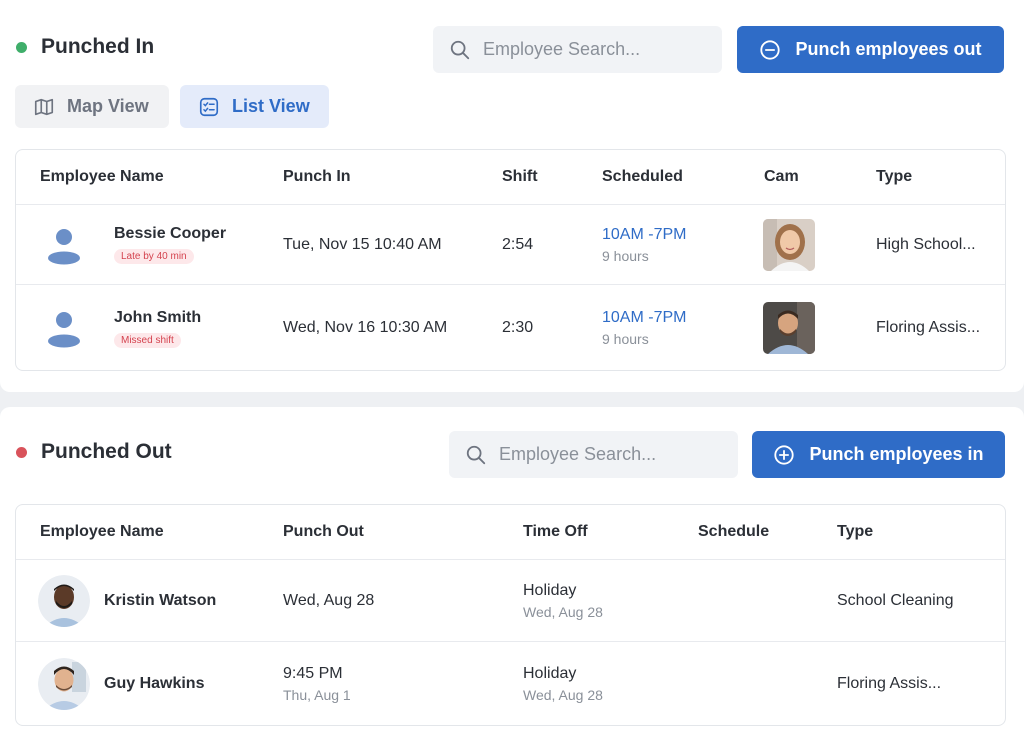 The width and height of the screenshot is (1024, 743). Describe the element at coordinates (313, 673) in the screenshot. I see `punch-out-time: 9:45 PM` at that location.